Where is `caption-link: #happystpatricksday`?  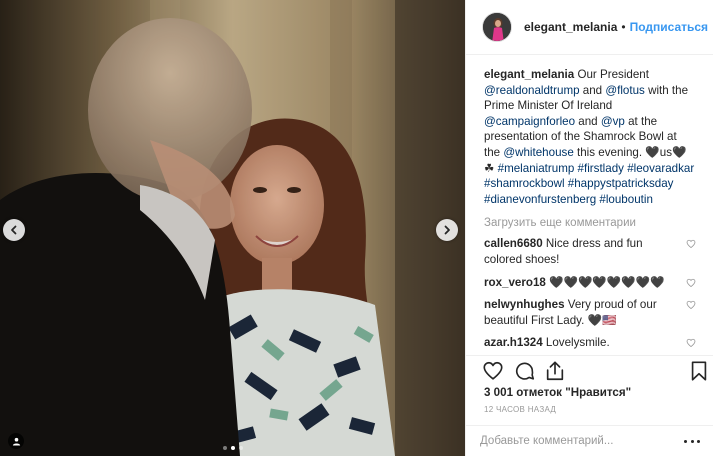 caption-link: #happystpatricksday is located at coordinates (621, 183).